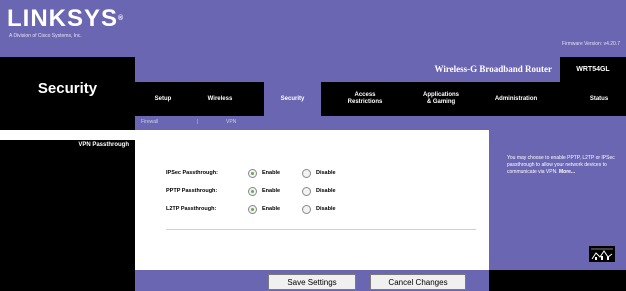 This screenshot has height=291, width=626. Describe the element at coordinates (306, 209) in the screenshot. I see `l2tp-disable-radio` at that location.